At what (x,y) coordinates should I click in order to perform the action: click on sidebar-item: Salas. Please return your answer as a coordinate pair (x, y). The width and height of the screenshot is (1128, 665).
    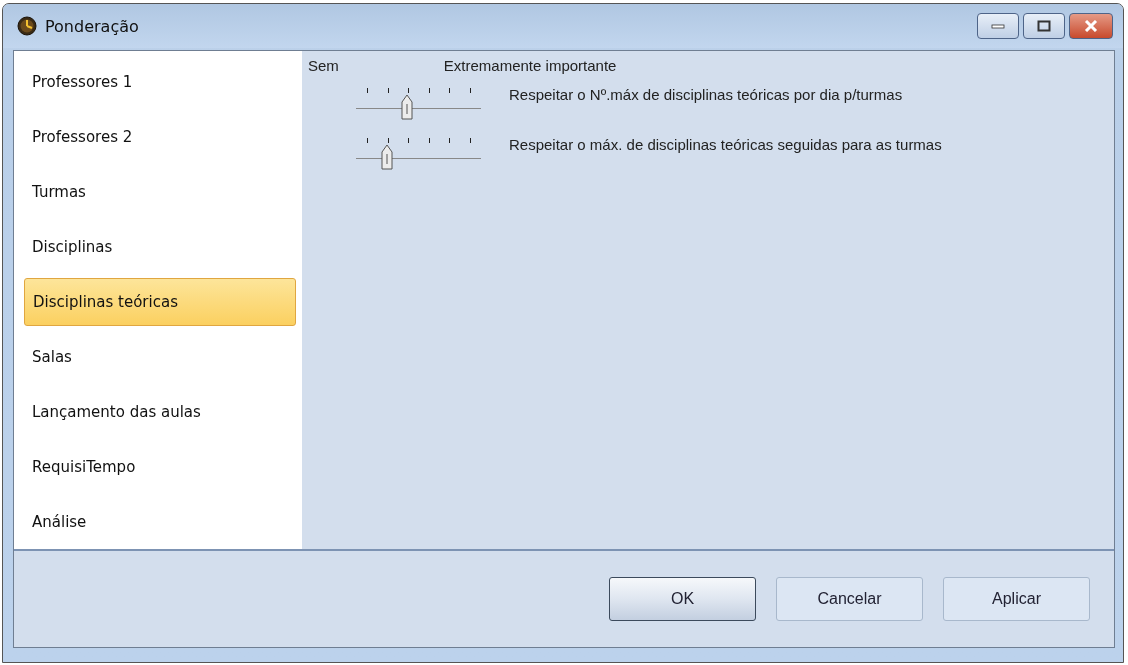
    Looking at the image, I should click on (160, 357).